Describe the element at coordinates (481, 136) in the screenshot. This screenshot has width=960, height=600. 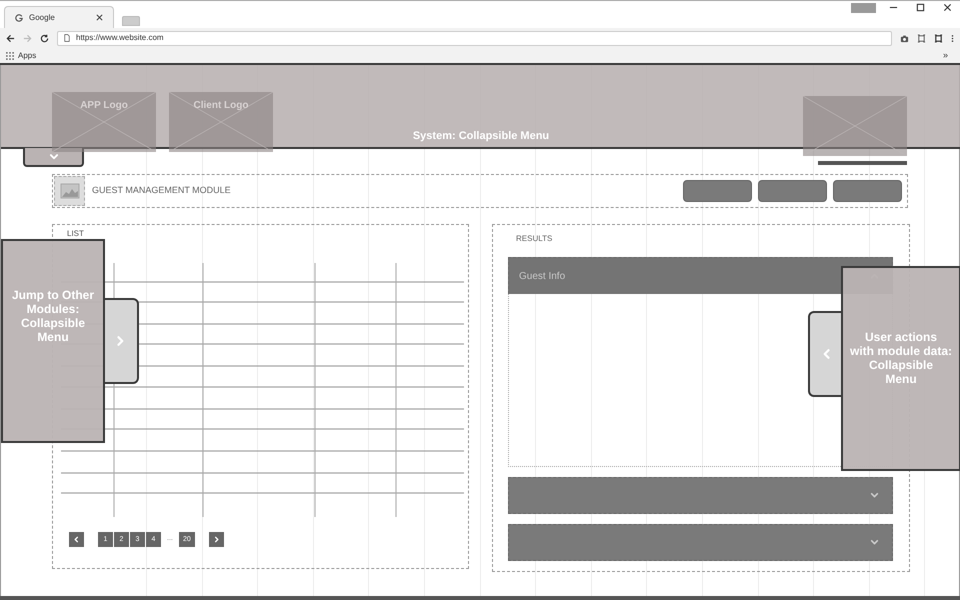
I see `band-title: System: Collapsible Menu` at that location.